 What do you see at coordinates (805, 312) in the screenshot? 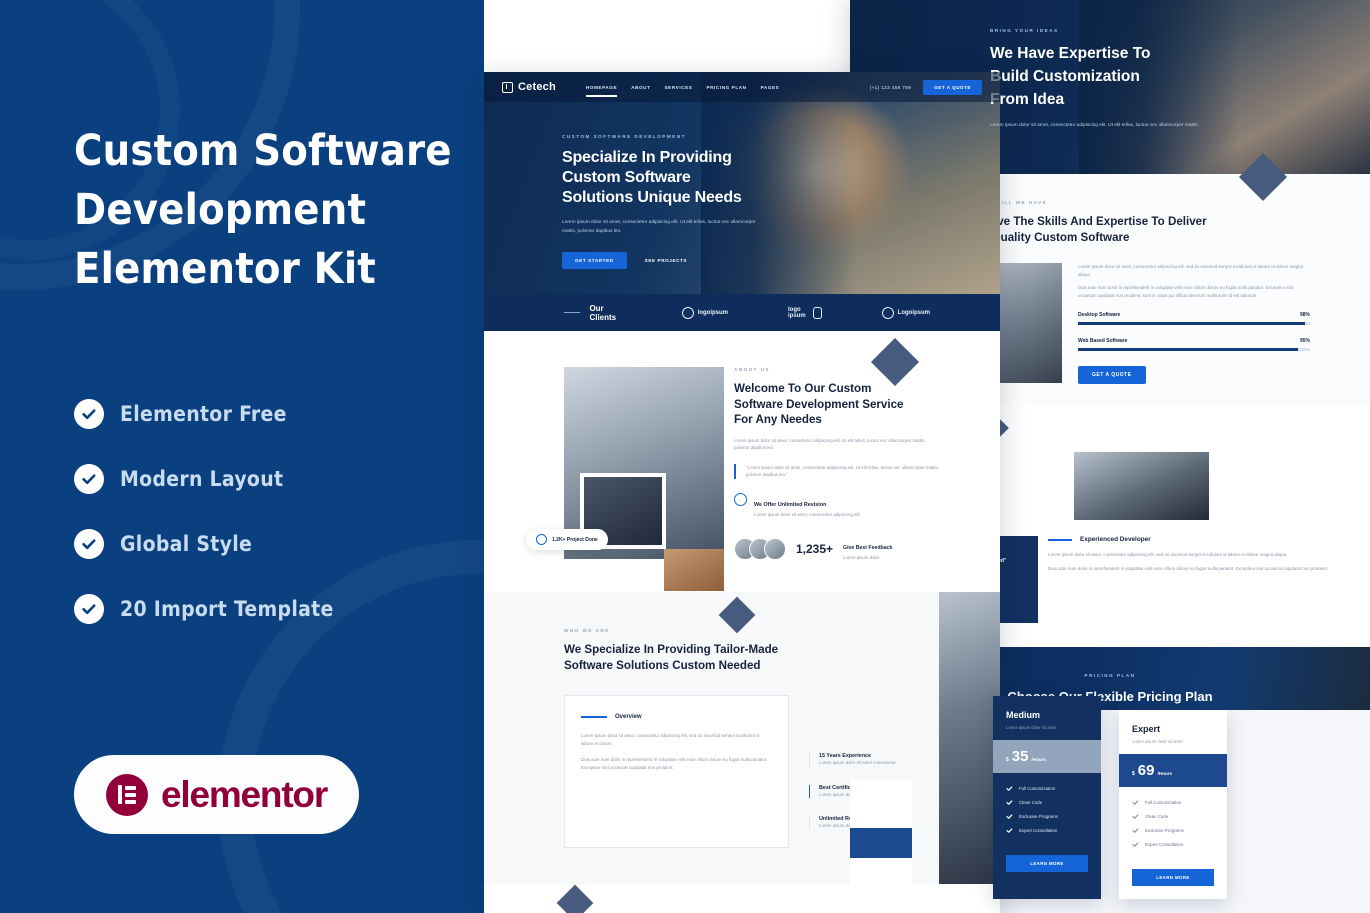
I see `client-logo-2: logo ipsum` at bounding box center [805, 312].